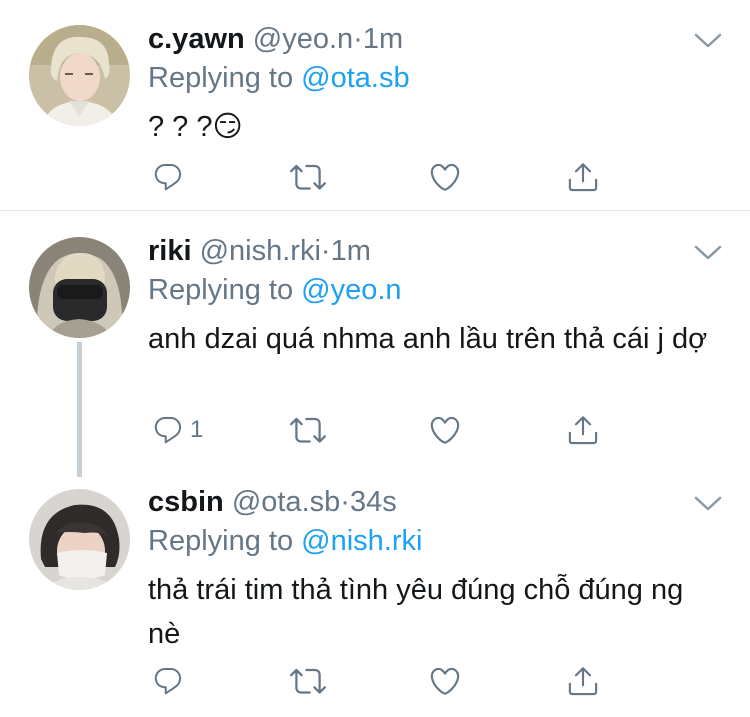 The height and width of the screenshot is (717, 750). Describe the element at coordinates (195, 127) in the screenshot. I see `tweet-text: ? ? ?😏` at that location.